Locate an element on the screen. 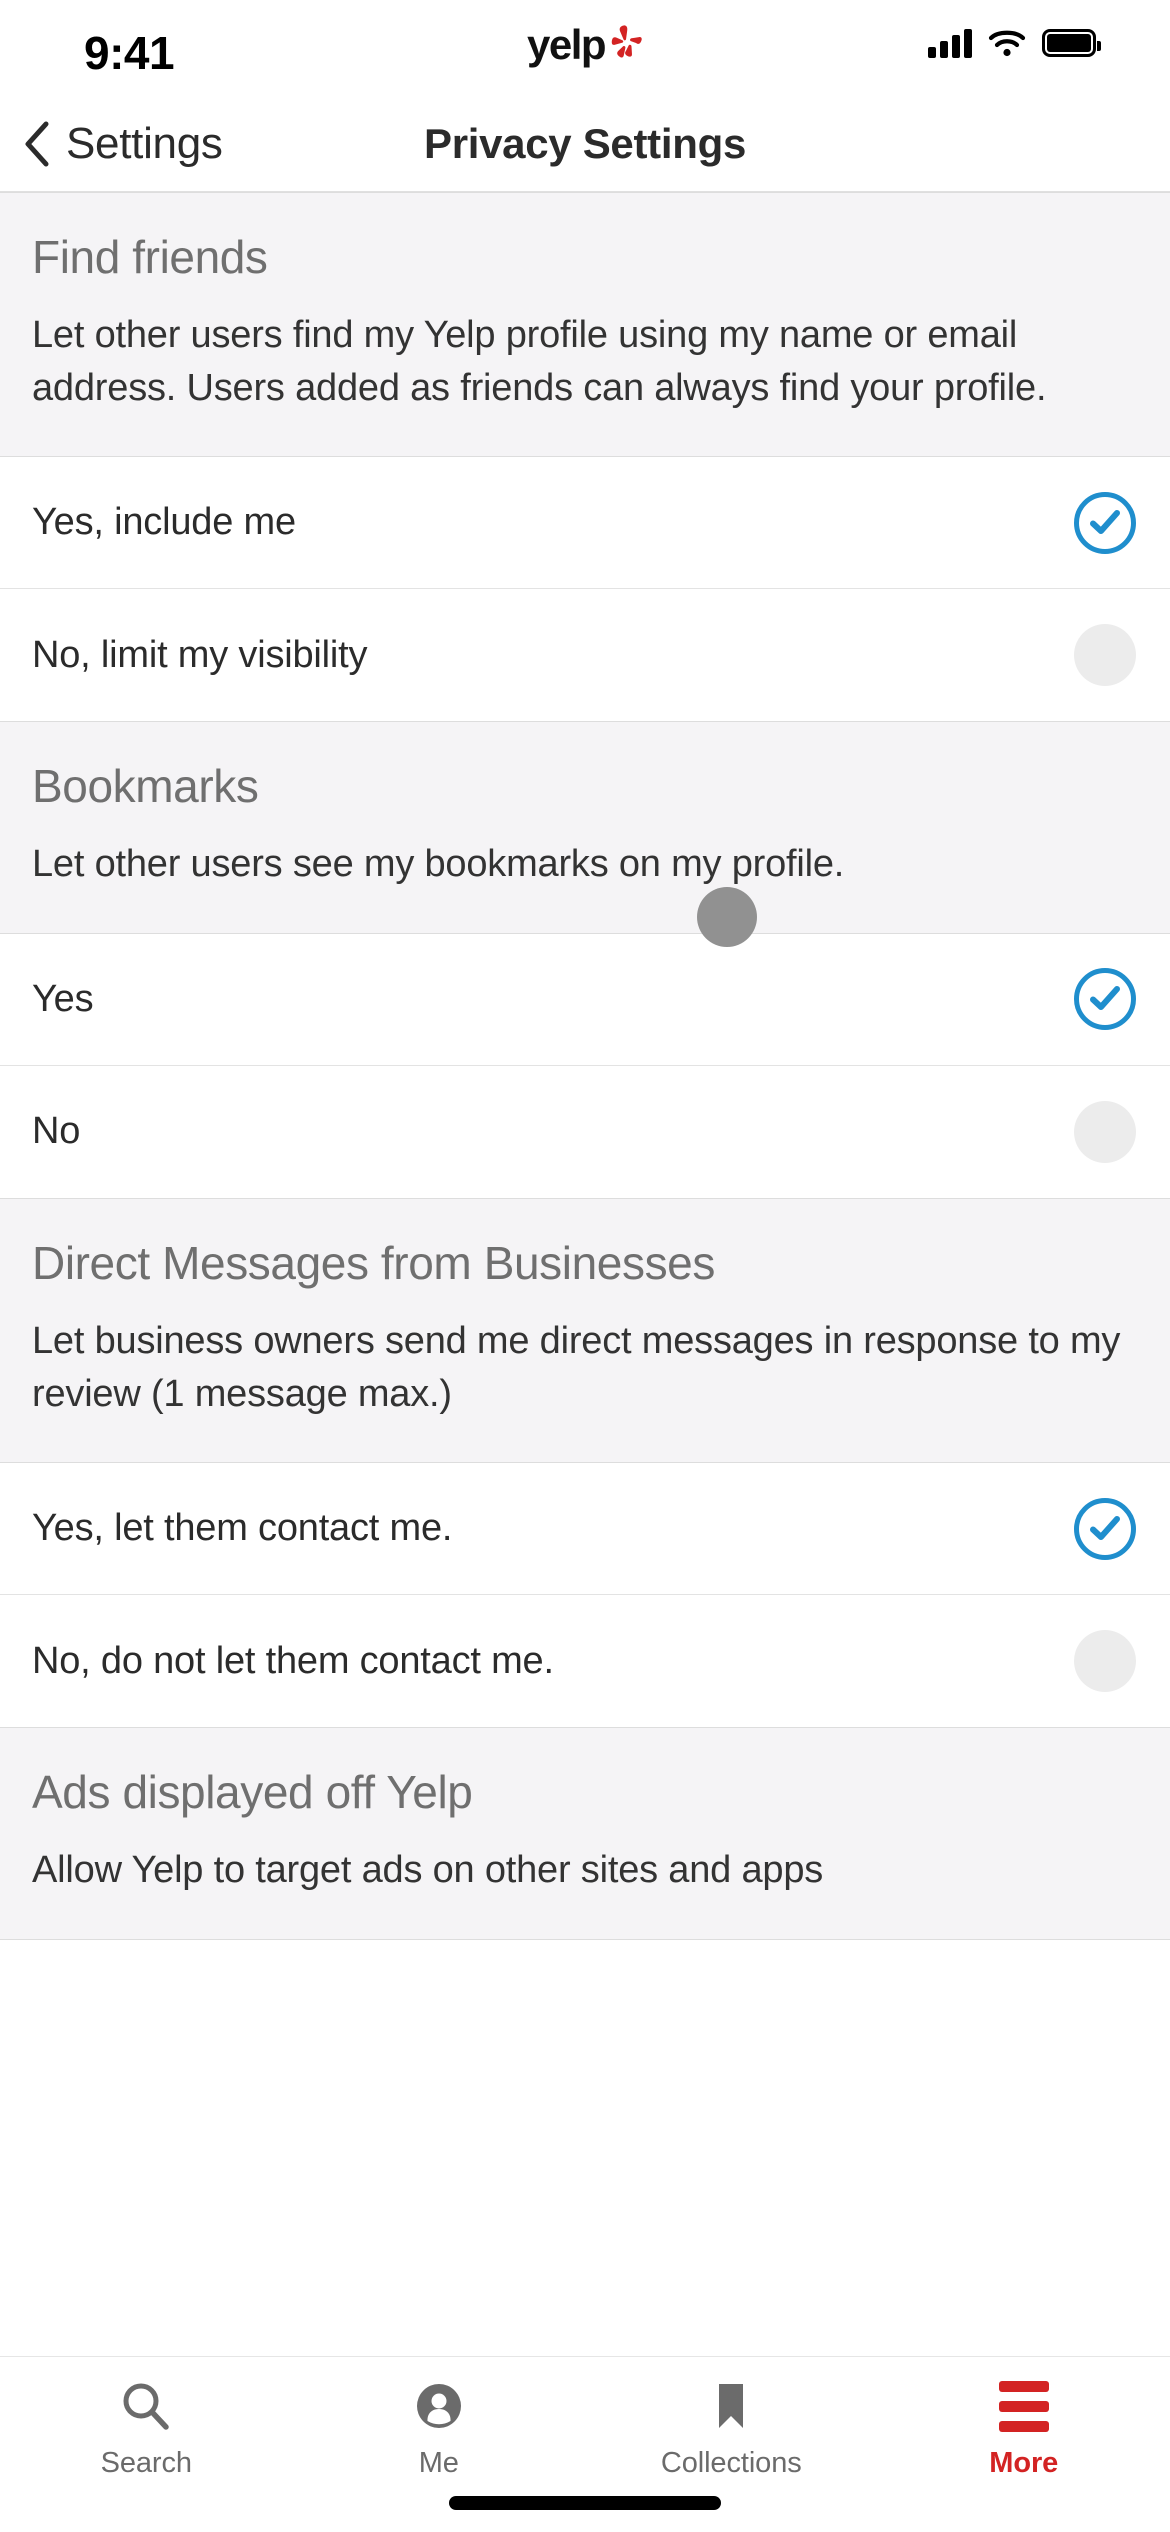  tab-label: Collections is located at coordinates (731, 2463).